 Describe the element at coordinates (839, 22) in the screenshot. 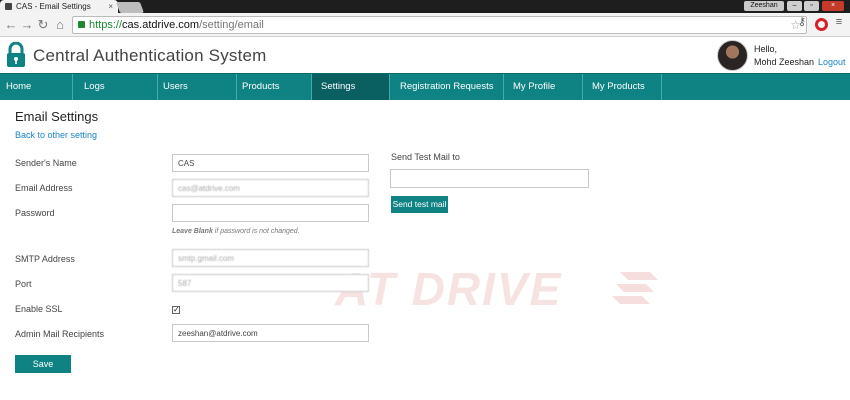

I see `menu-icon: ≡` at that location.